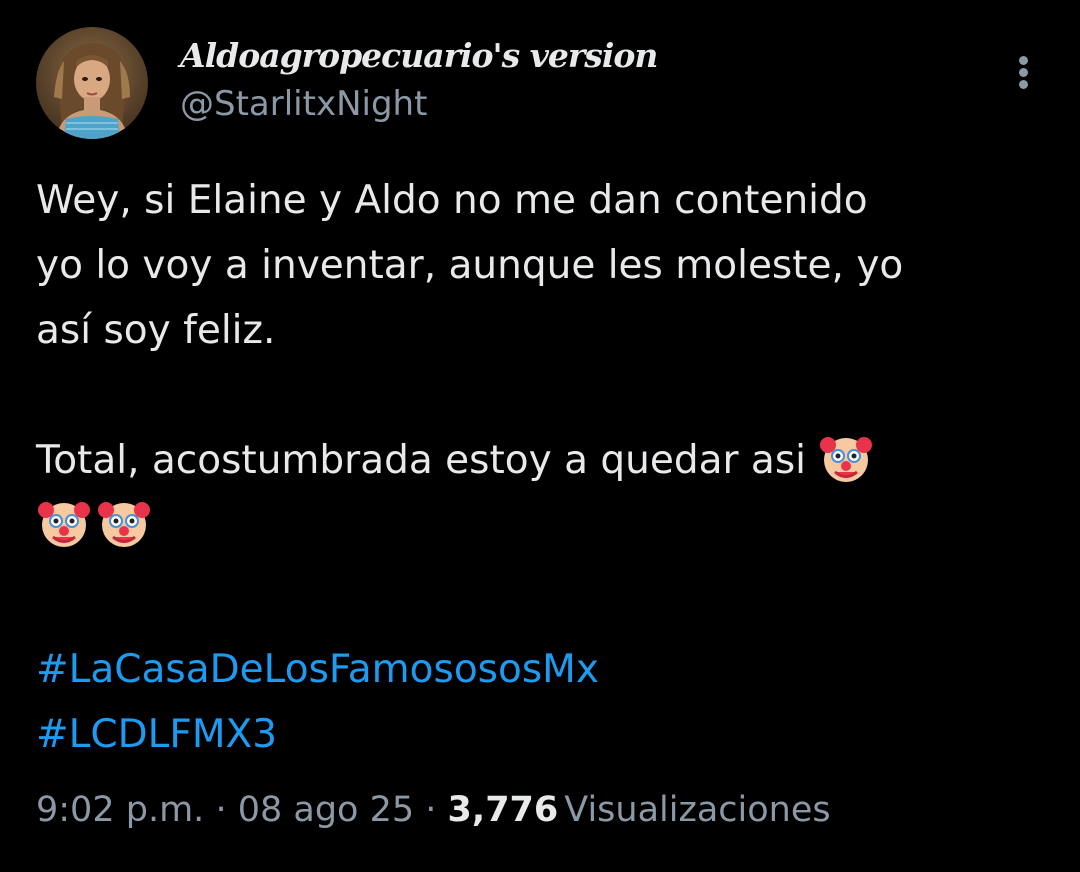  I want to click on more-vertical-icon, so click(1023, 60).